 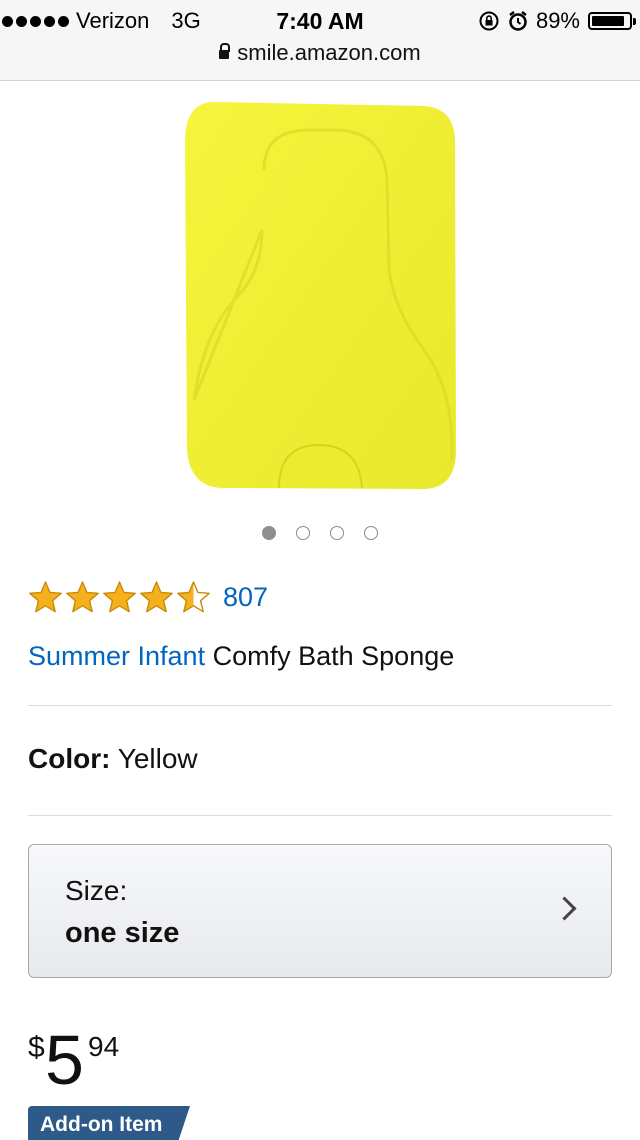 I want to click on rating-row: 807, so click(x=148, y=597).